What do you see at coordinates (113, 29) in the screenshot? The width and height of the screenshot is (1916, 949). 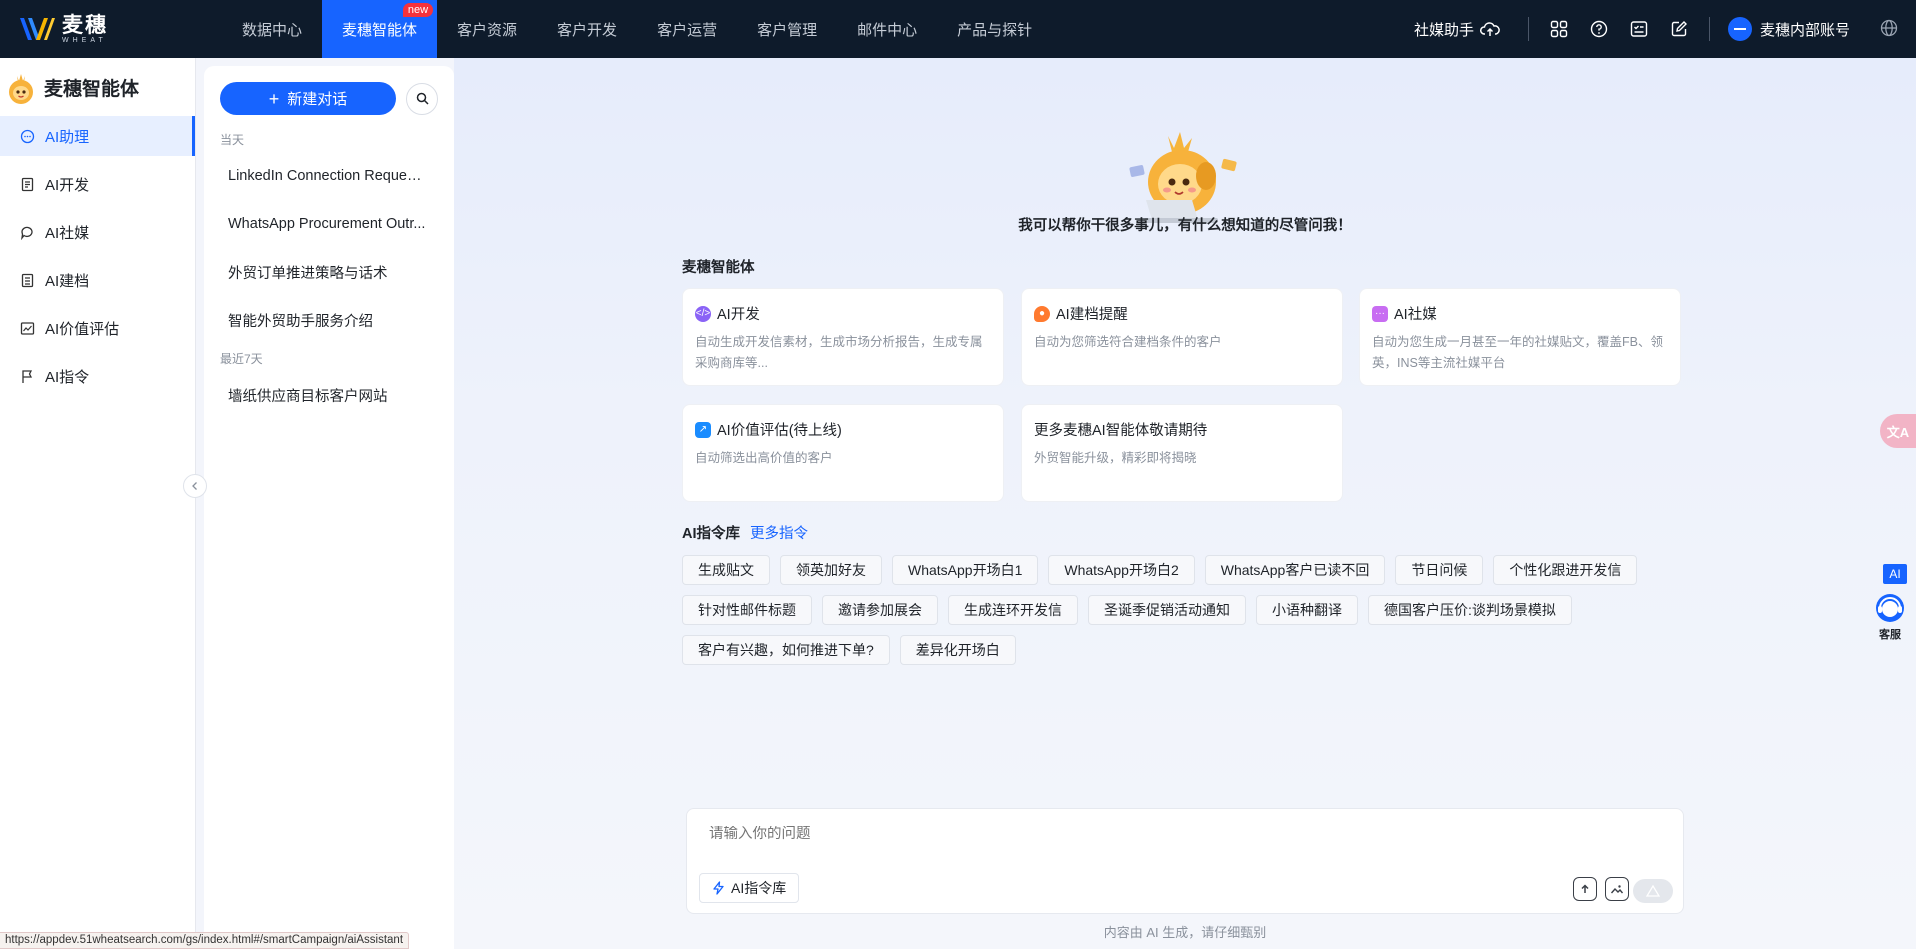 I see `brand-logo: 麦穗 WHEAT` at bounding box center [113, 29].